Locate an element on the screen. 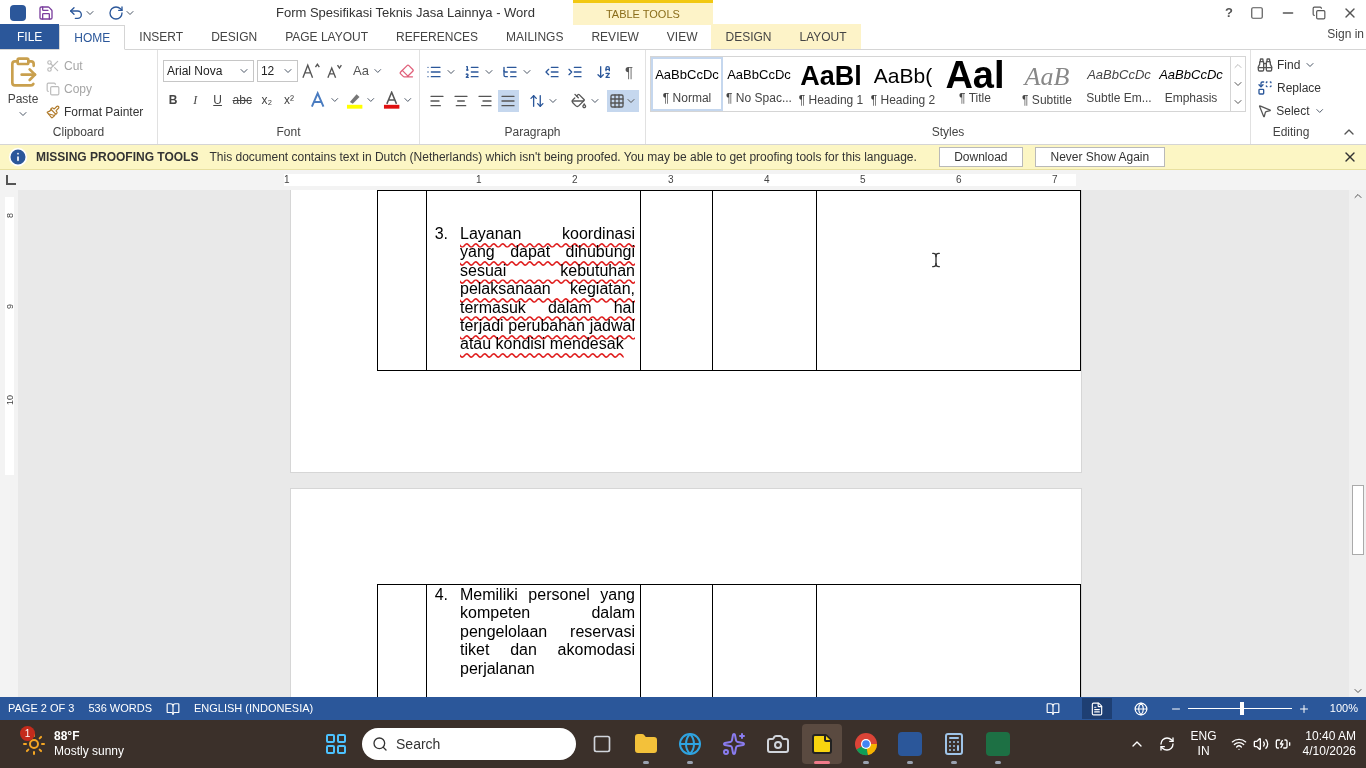  view-button is located at coordinates (1096, 708).